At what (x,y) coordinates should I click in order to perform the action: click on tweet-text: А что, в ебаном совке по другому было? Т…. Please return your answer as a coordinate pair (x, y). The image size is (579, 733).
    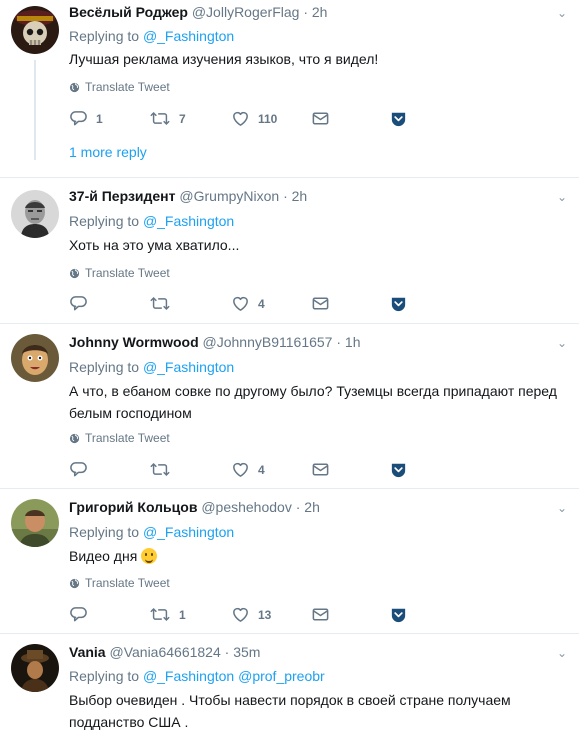
    Looking at the image, I should click on (313, 402).